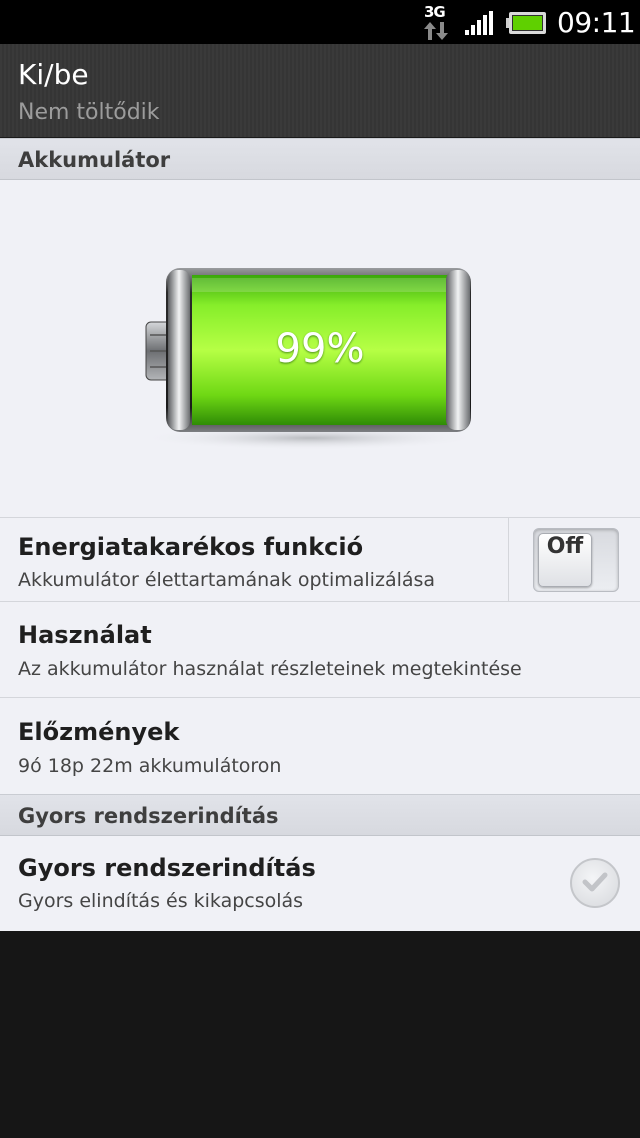  I want to click on section-header-fast-boot: Gyors rendszerindítás, so click(320, 815).